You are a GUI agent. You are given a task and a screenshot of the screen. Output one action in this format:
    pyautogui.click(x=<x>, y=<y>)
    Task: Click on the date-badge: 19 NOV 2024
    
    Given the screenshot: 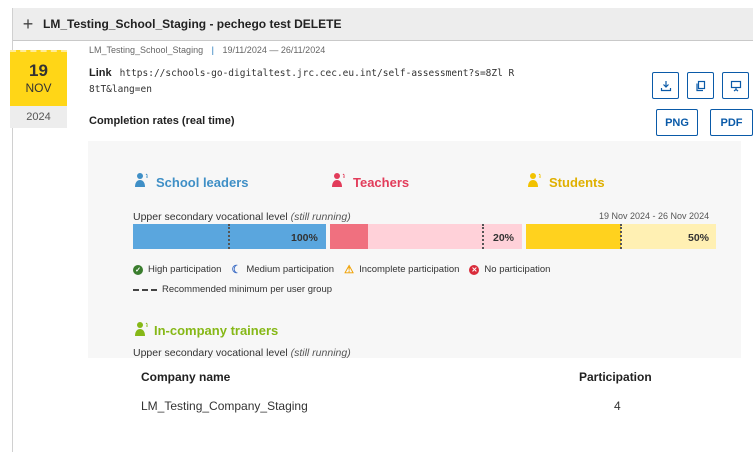 What is the action you would take?
    pyautogui.click(x=38, y=89)
    